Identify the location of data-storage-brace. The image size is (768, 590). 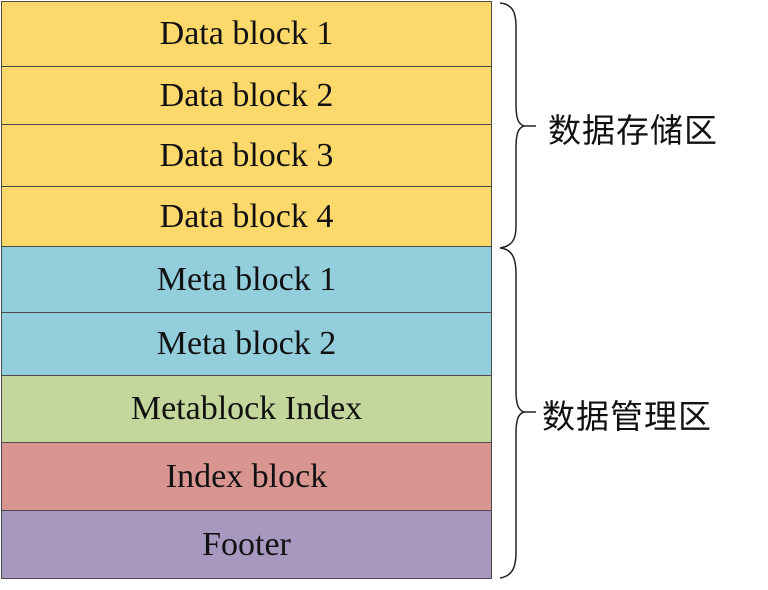
(513, 125).